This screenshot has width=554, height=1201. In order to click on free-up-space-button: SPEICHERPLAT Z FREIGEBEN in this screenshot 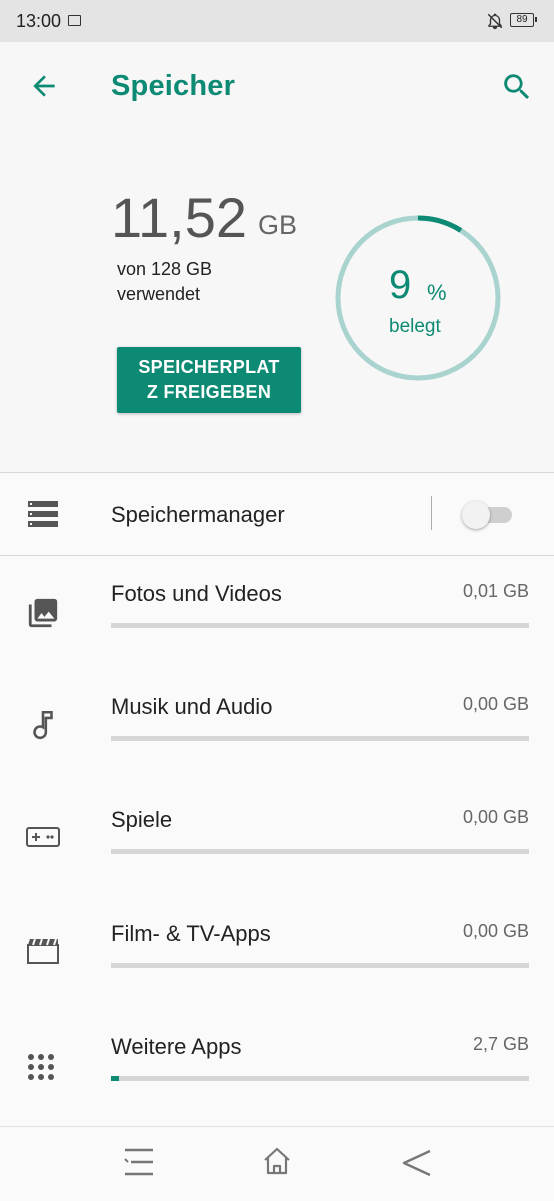, I will do `click(209, 380)`.